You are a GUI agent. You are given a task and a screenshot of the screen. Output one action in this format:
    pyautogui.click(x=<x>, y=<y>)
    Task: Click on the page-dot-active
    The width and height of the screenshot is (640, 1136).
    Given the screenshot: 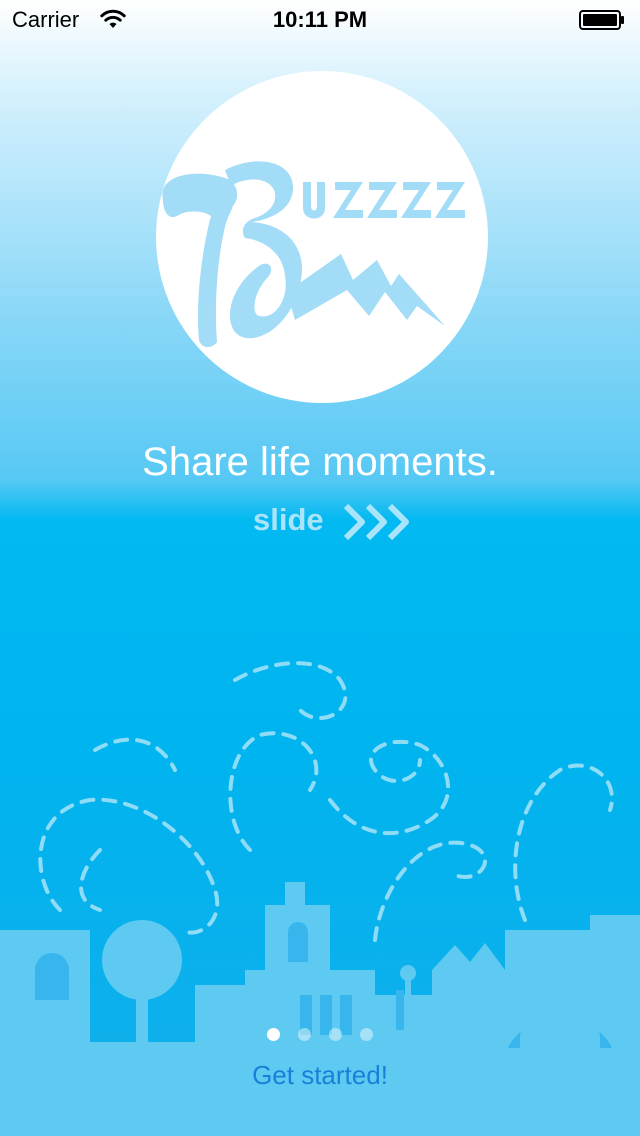 What is the action you would take?
    pyautogui.click(x=273, y=1034)
    